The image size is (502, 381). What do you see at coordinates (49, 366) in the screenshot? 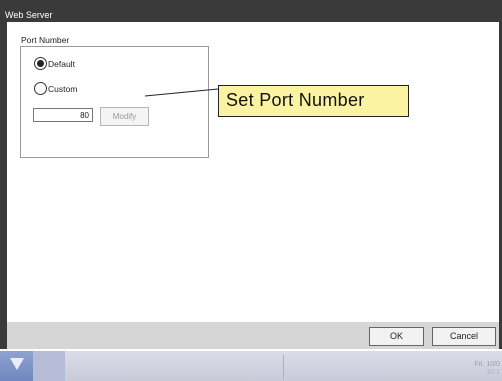
I see `taskbar-segment` at bounding box center [49, 366].